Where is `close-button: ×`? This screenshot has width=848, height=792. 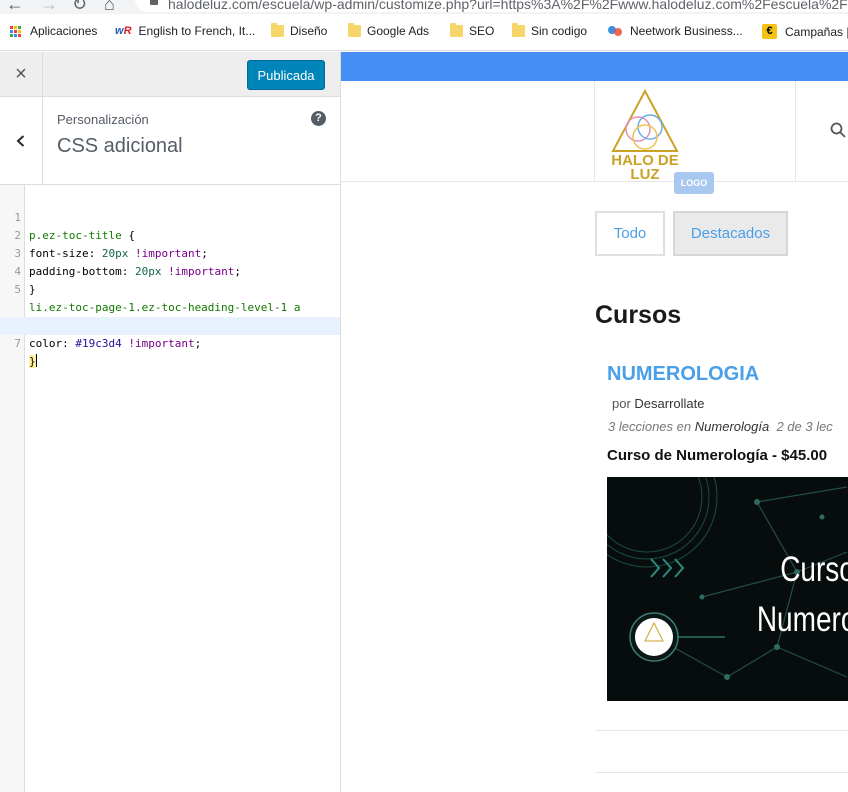
close-button: × is located at coordinates (21, 74).